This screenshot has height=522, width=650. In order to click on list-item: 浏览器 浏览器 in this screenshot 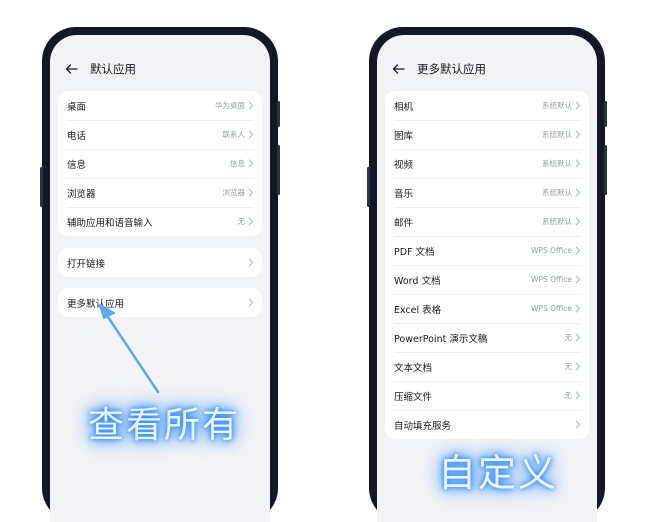, I will do `click(160, 192)`.